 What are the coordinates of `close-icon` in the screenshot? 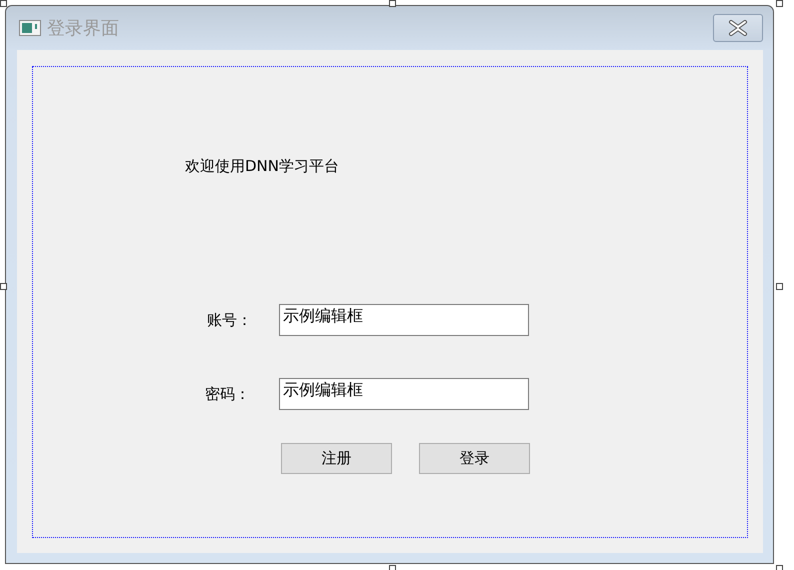 It's located at (738, 28).